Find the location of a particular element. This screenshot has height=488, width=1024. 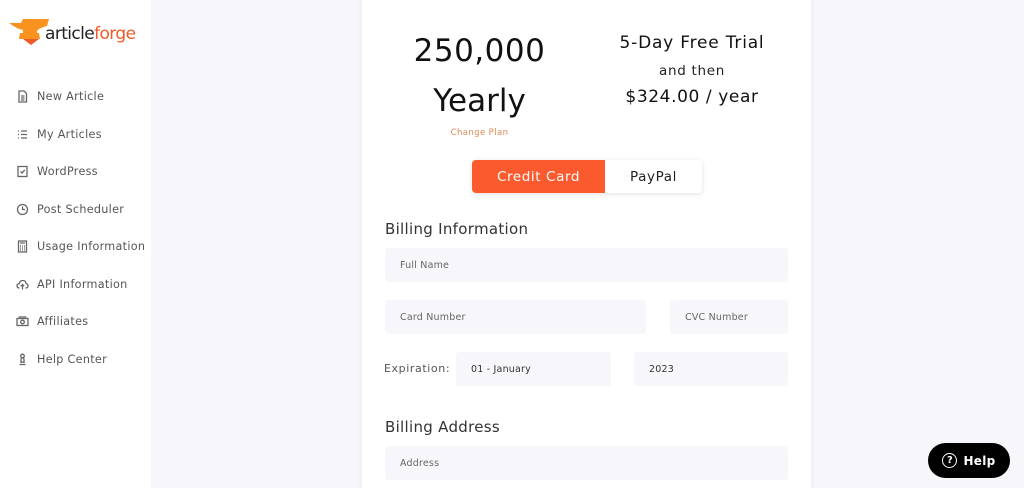

card-number-field: Card Number is located at coordinates (515, 317).